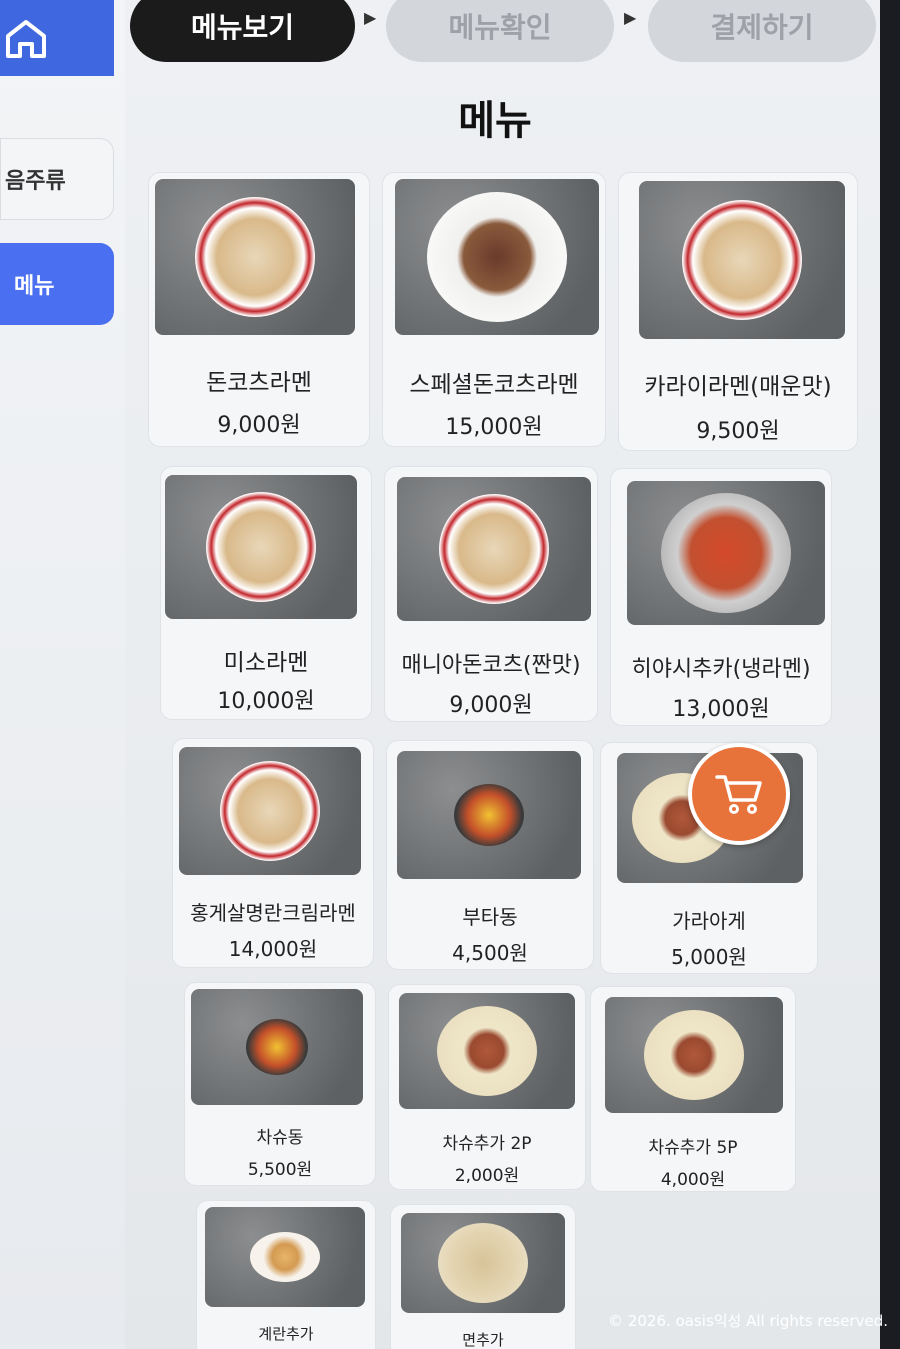 The height and width of the screenshot is (1349, 900). Describe the element at coordinates (280, 1170) in the screenshot. I see `menu-item-price: 5,500원` at that location.